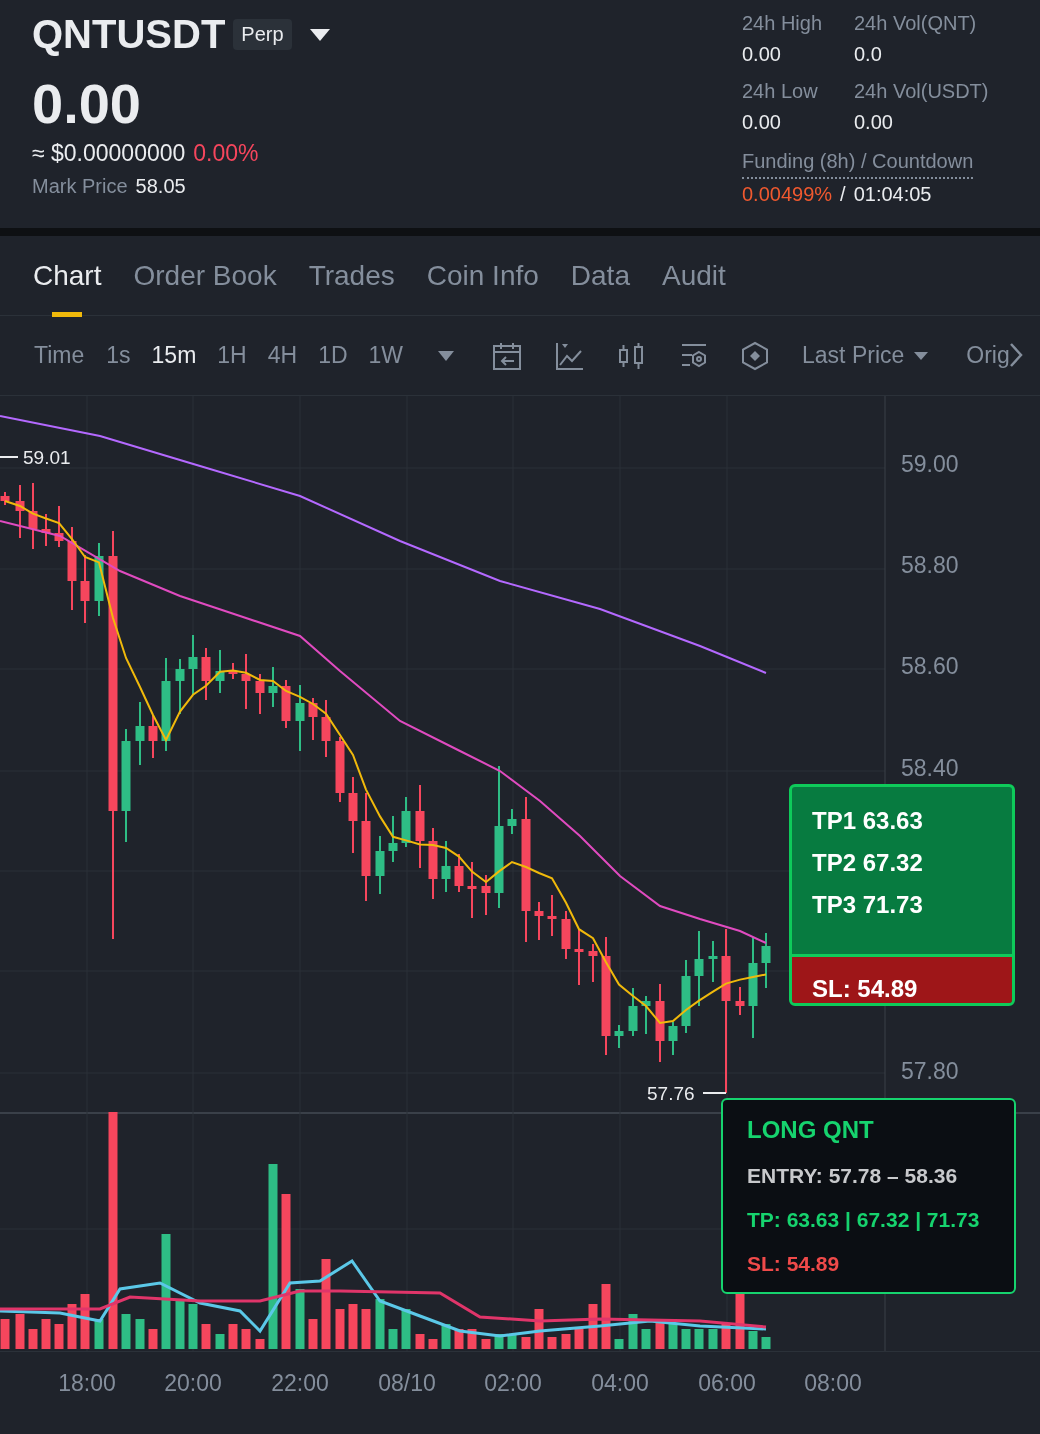  Describe the element at coordinates (87, 103) in the screenshot. I see `last-price: 0.00` at that location.